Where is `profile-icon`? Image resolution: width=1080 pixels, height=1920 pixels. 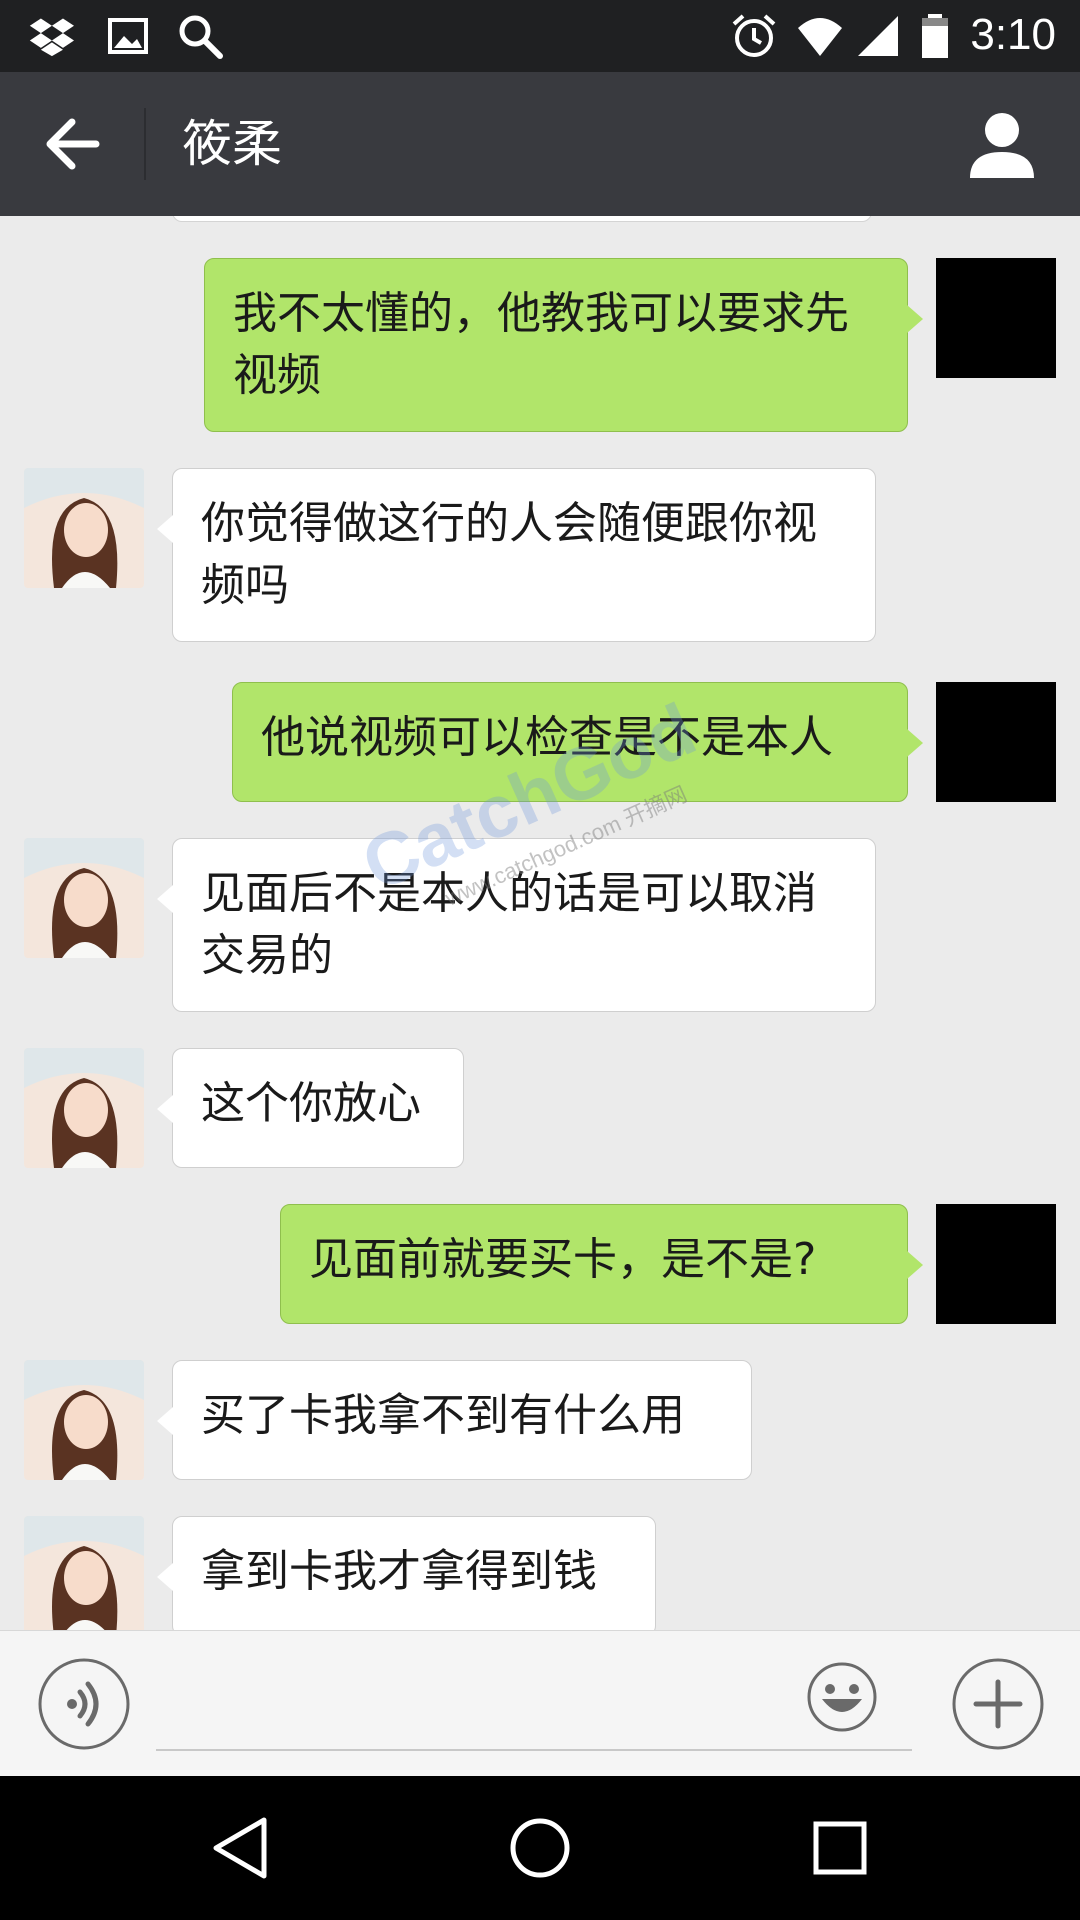
profile-icon is located at coordinates (1002, 144).